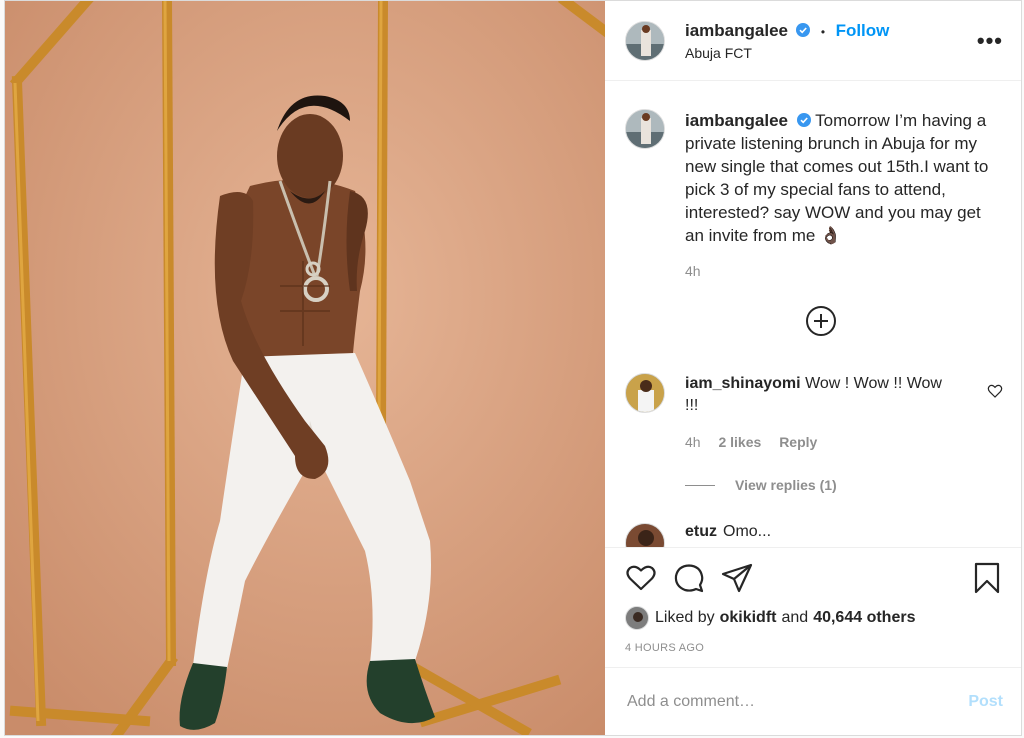 The height and width of the screenshot is (738, 1024). I want to click on add-comment-bar: Post, so click(813, 701).